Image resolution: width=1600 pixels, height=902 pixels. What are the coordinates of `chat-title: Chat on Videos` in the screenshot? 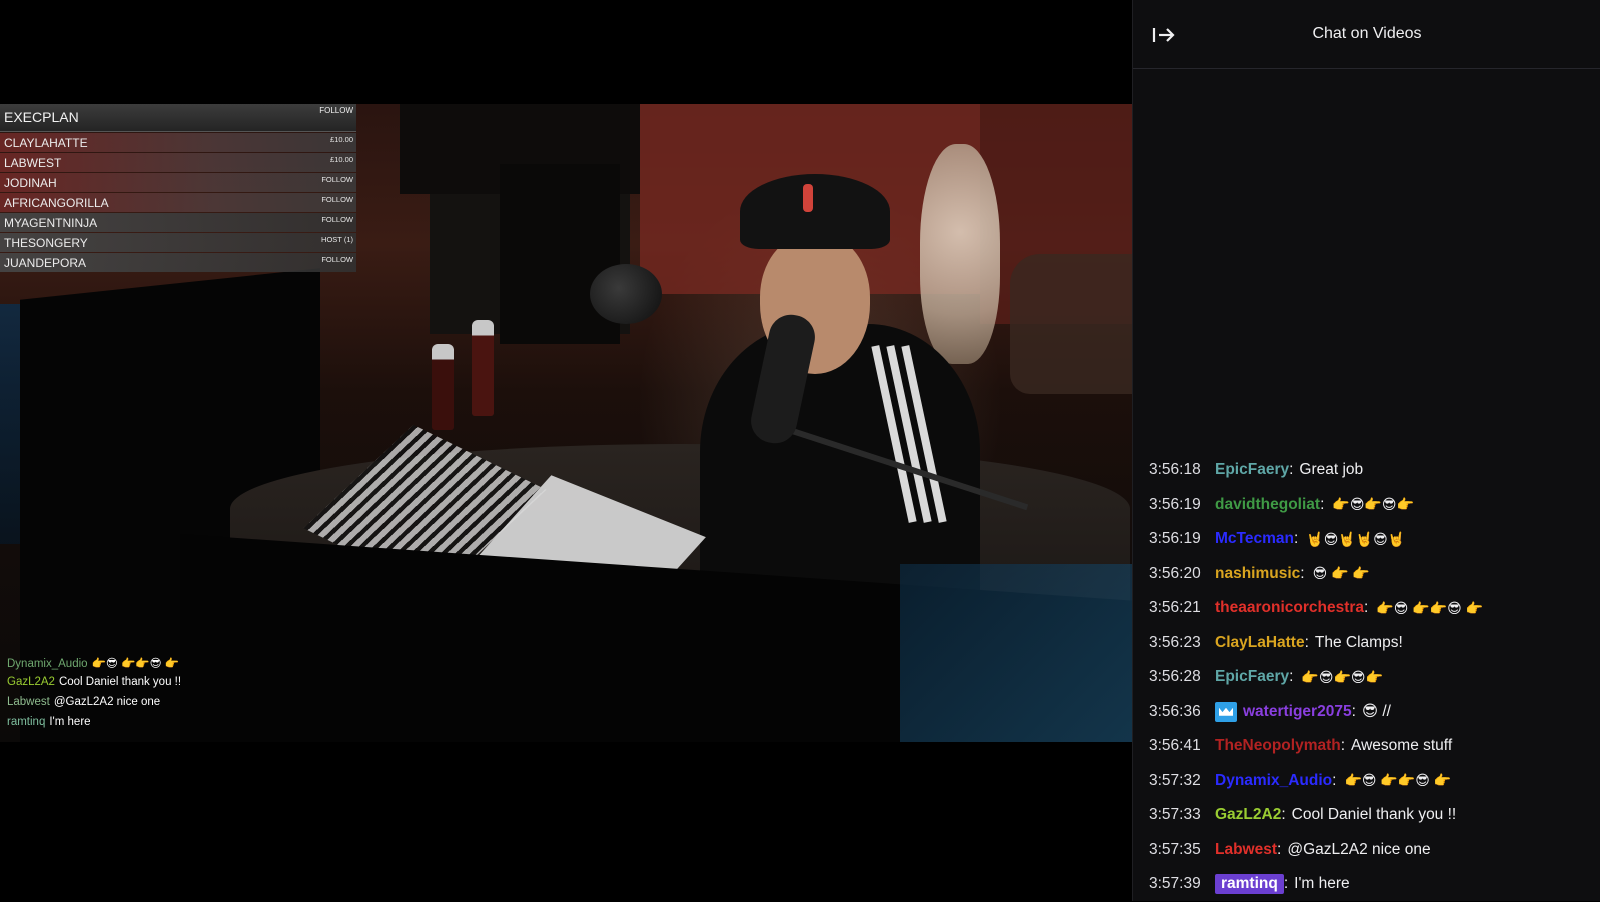 It's located at (1367, 33).